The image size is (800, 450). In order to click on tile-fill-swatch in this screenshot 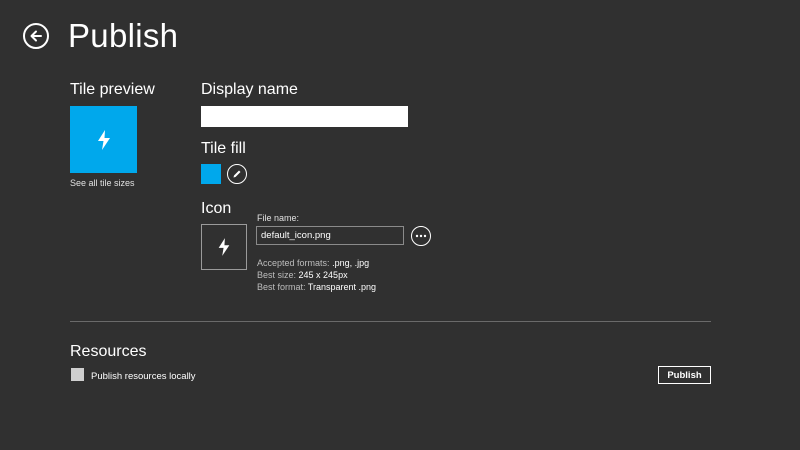, I will do `click(211, 174)`.